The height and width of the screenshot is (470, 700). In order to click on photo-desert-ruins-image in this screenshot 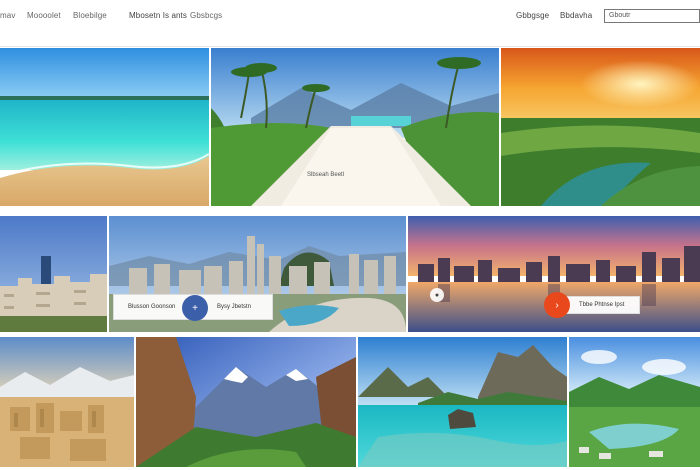, I will do `click(67, 402)`.